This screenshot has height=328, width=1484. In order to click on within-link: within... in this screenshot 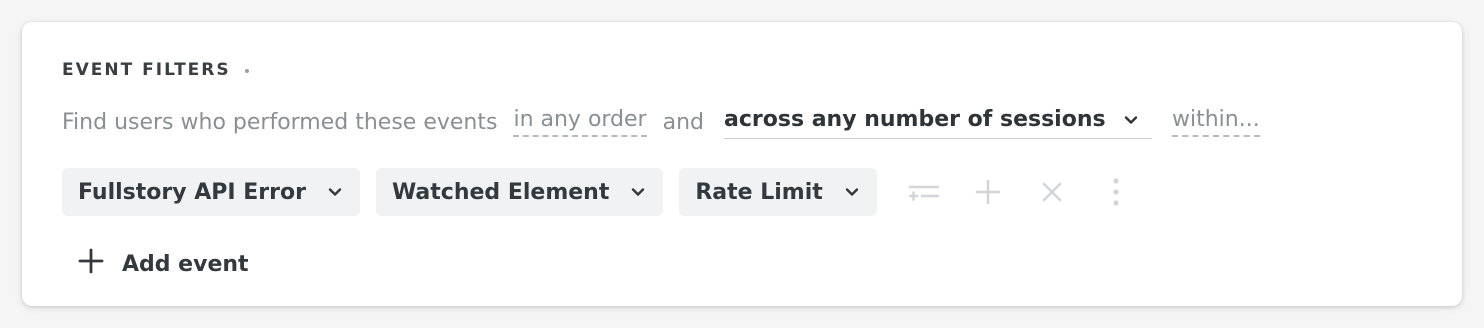, I will do `click(1216, 122)`.